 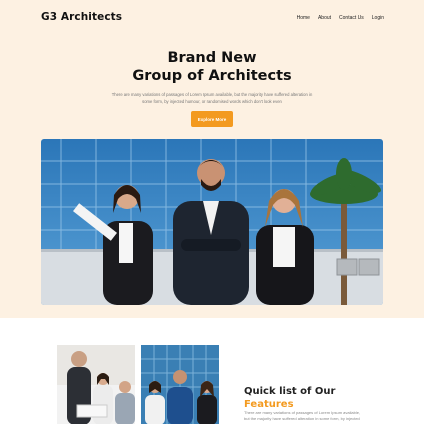 What do you see at coordinates (351, 18) in the screenshot?
I see `nav-contact-us: Contact Us` at bounding box center [351, 18].